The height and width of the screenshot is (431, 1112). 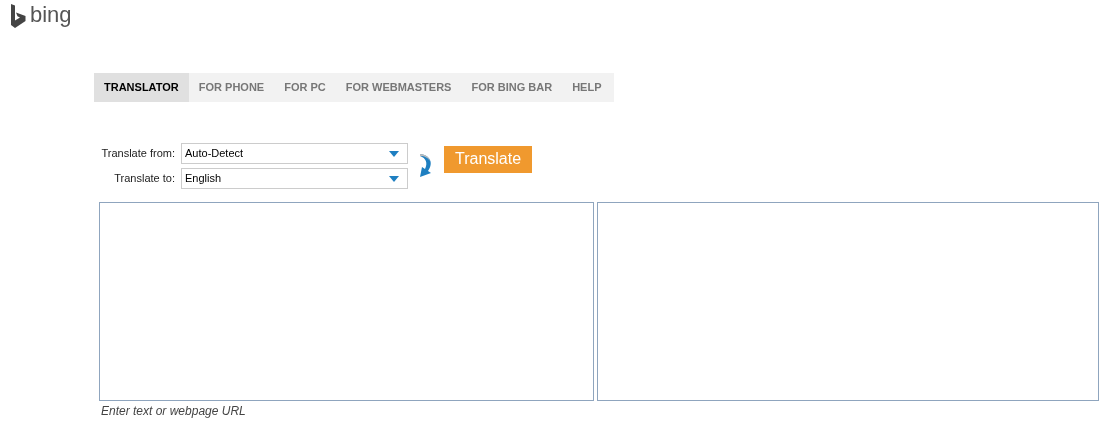 I want to click on nav-tab: FOR PHONE, so click(x=231, y=87).